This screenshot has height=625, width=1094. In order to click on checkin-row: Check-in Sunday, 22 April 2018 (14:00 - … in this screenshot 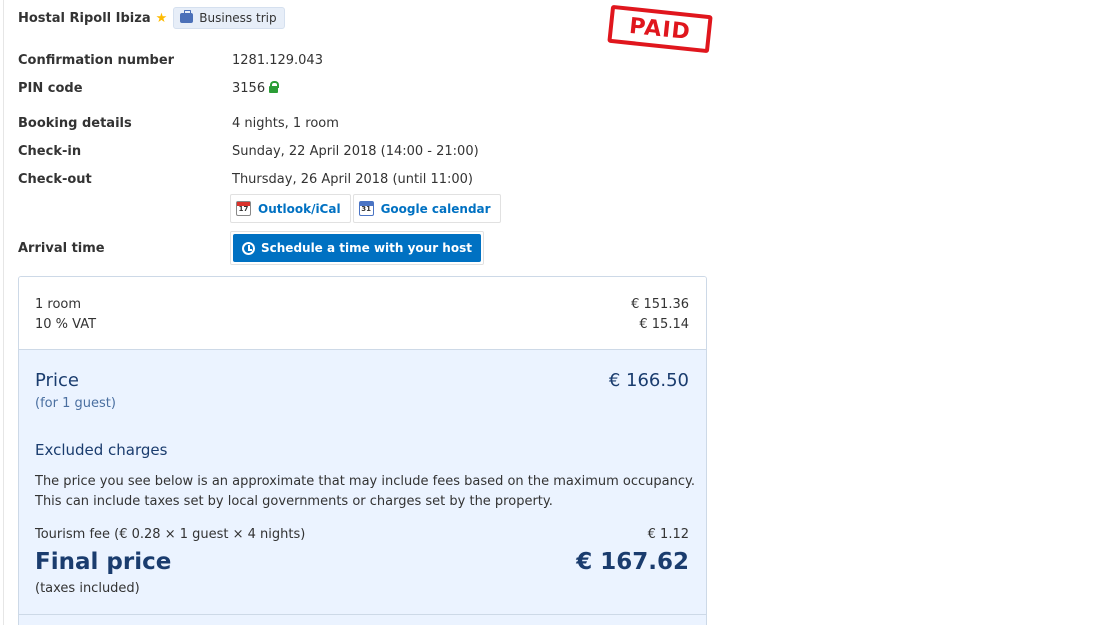, I will do `click(248, 151)`.